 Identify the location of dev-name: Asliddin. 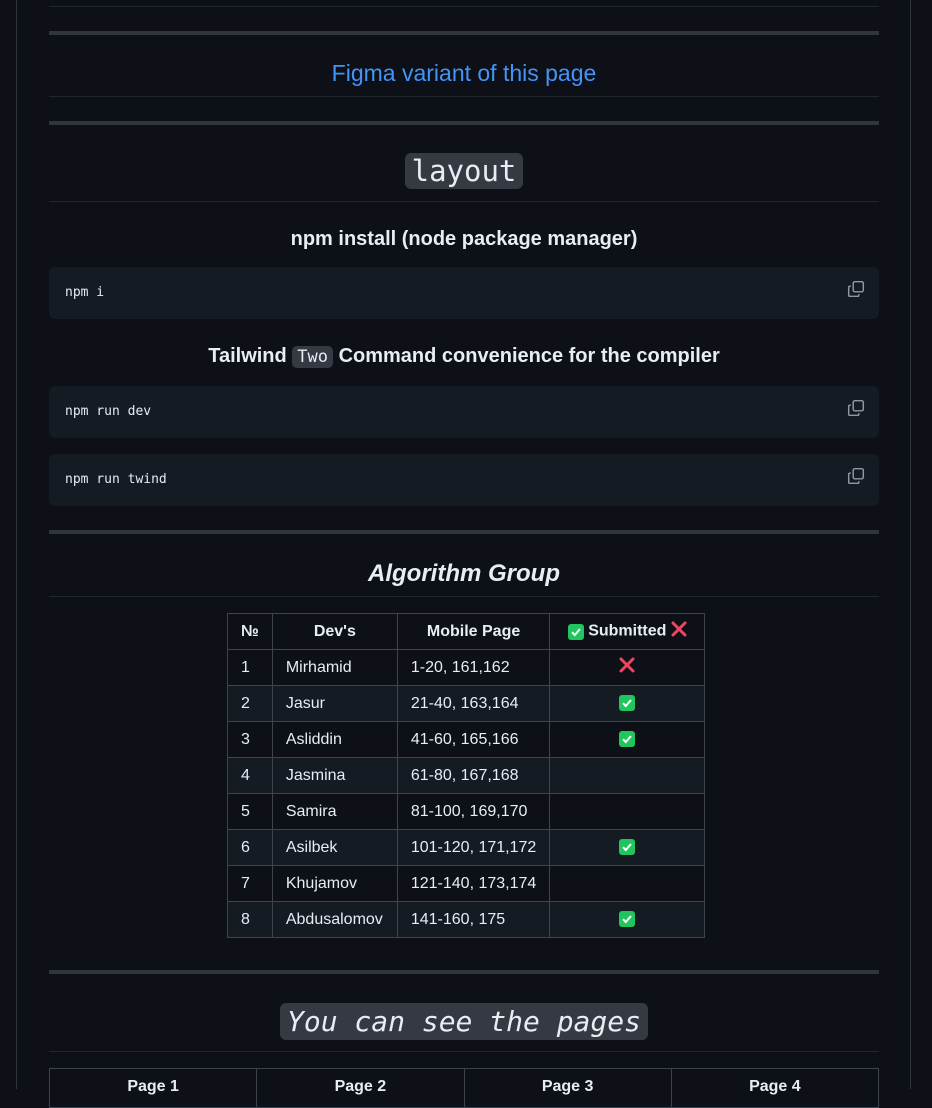
(334, 739).